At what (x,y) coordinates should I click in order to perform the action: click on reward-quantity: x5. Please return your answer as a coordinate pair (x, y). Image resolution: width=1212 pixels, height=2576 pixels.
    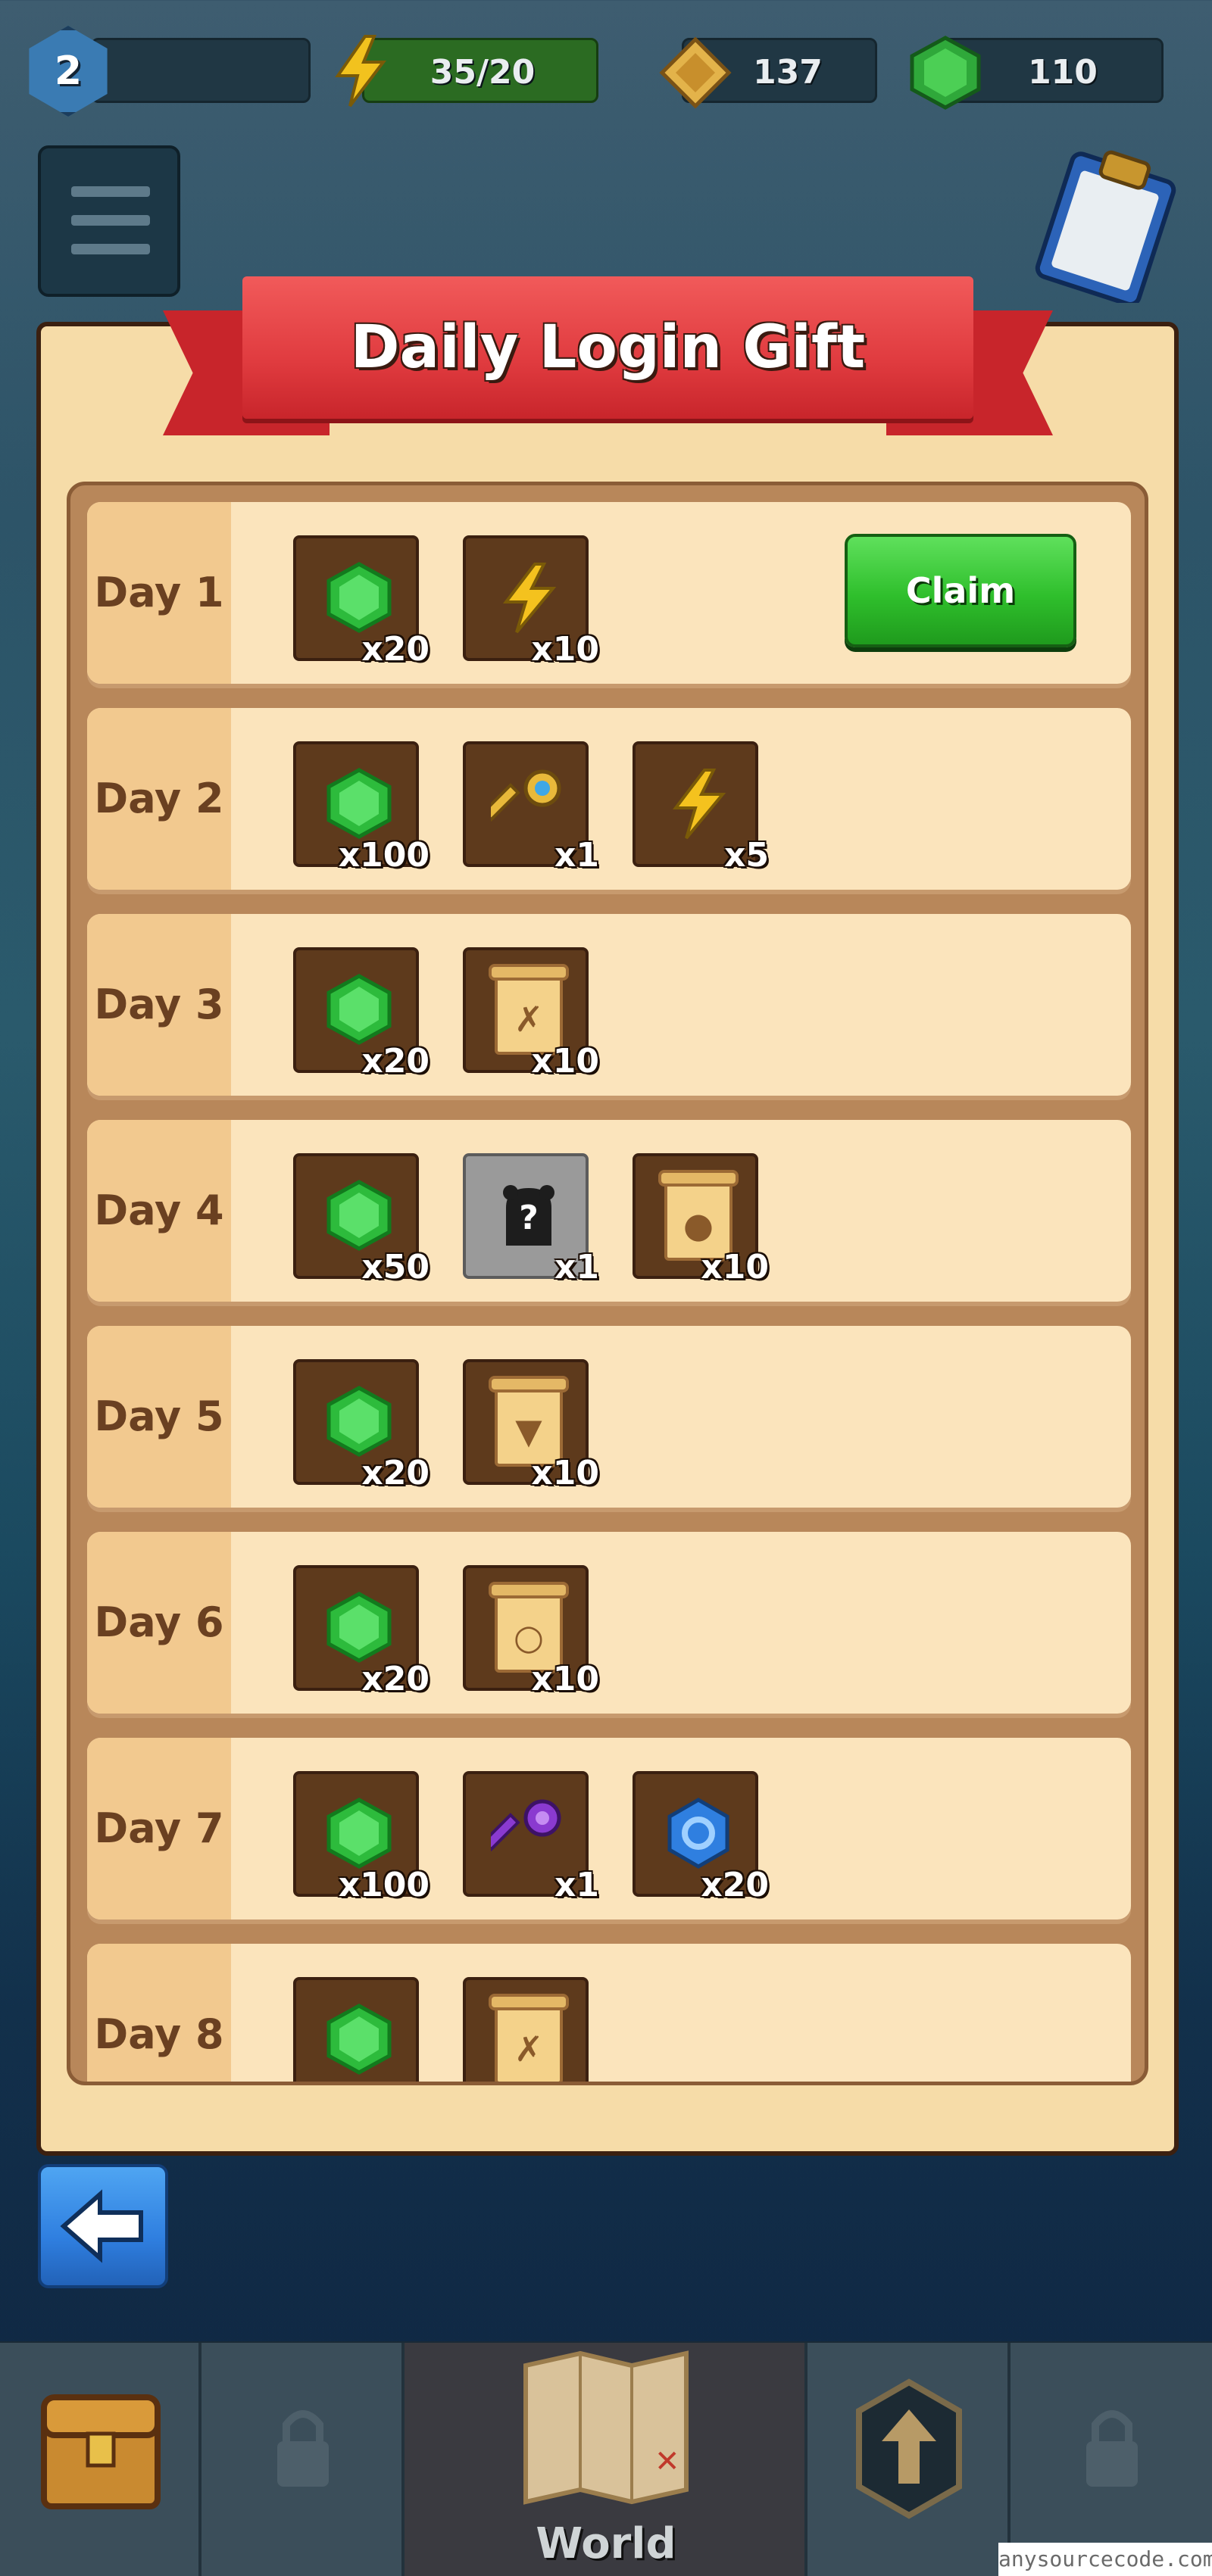
    Looking at the image, I should click on (746, 855).